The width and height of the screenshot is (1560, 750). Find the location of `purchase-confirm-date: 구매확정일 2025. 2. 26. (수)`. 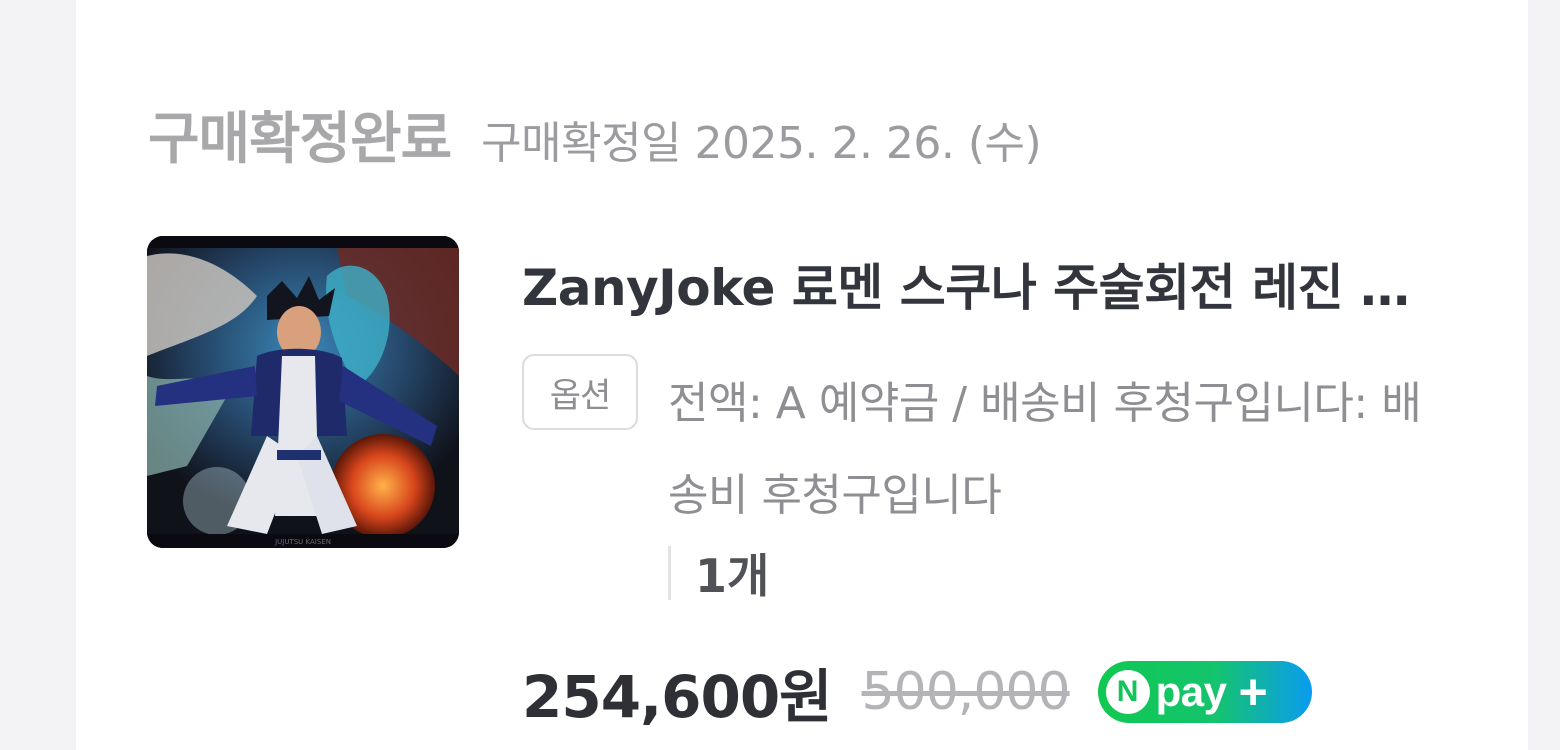

purchase-confirm-date: 구매확정일 2025. 2. 26. (수) is located at coordinates (761, 143).